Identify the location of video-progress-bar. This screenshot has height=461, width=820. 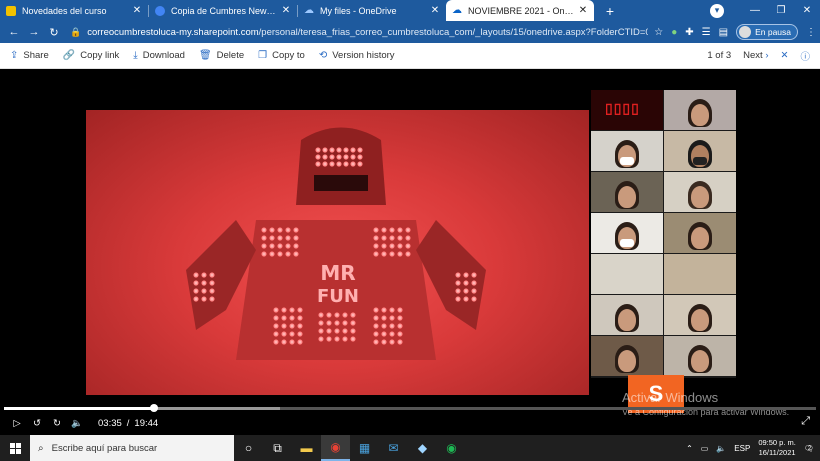
(410, 408).